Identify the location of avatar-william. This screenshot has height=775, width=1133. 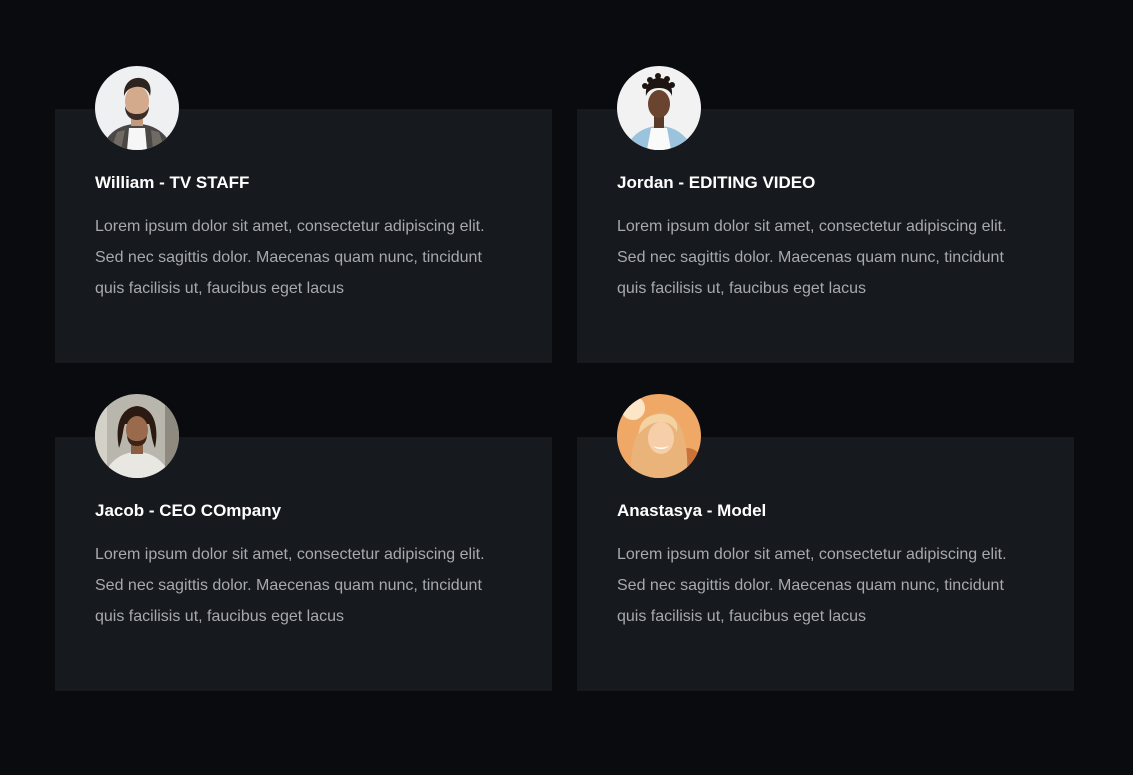
(137, 108).